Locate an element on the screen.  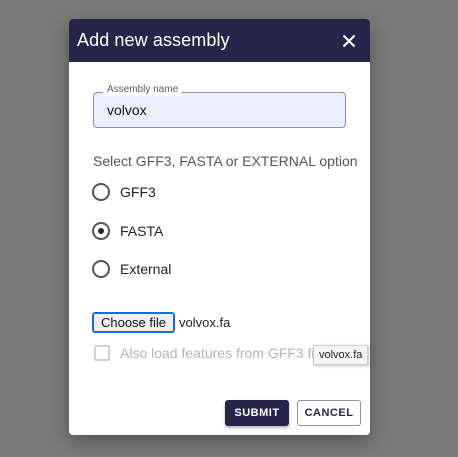
assembly-name-label: Assembly name is located at coordinates (143, 90).